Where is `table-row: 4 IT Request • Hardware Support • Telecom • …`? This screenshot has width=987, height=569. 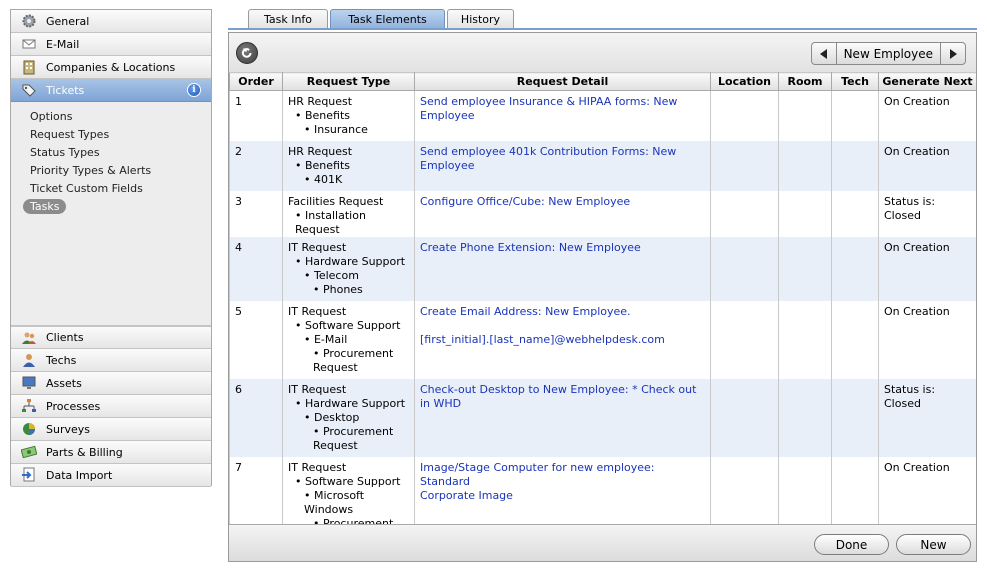
table-row: 4 IT Request • Hardware Support • Telecom • … is located at coordinates (602, 268).